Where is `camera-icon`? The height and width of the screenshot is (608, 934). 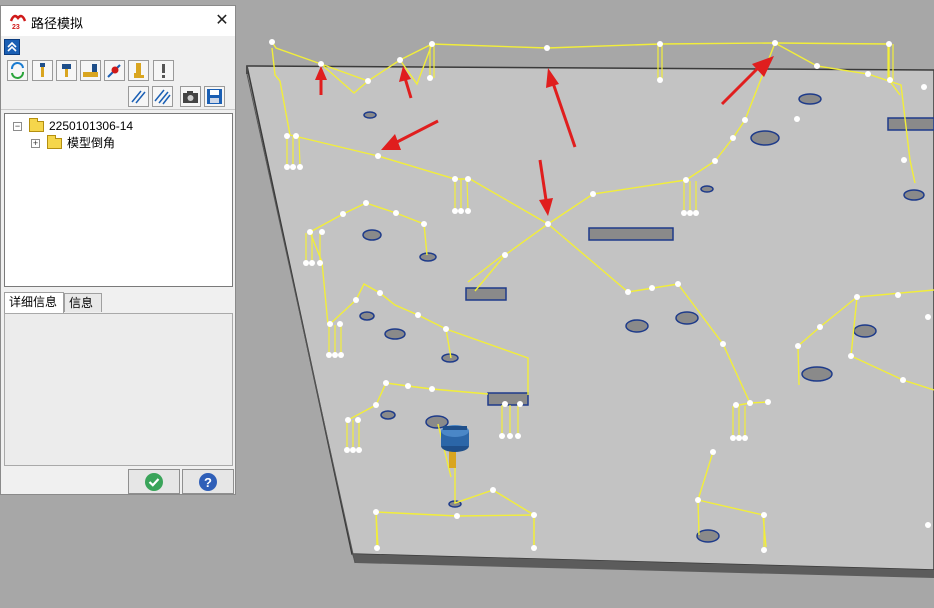
camera-icon is located at coordinates (190, 96).